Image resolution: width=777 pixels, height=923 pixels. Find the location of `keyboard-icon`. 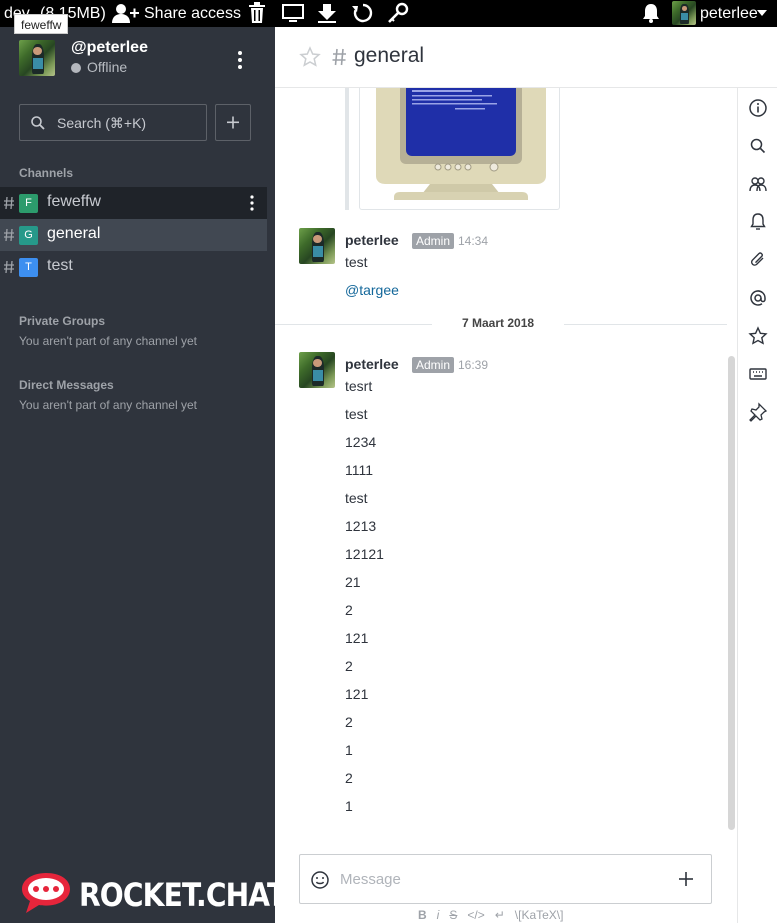

keyboard-icon is located at coordinates (758, 374).